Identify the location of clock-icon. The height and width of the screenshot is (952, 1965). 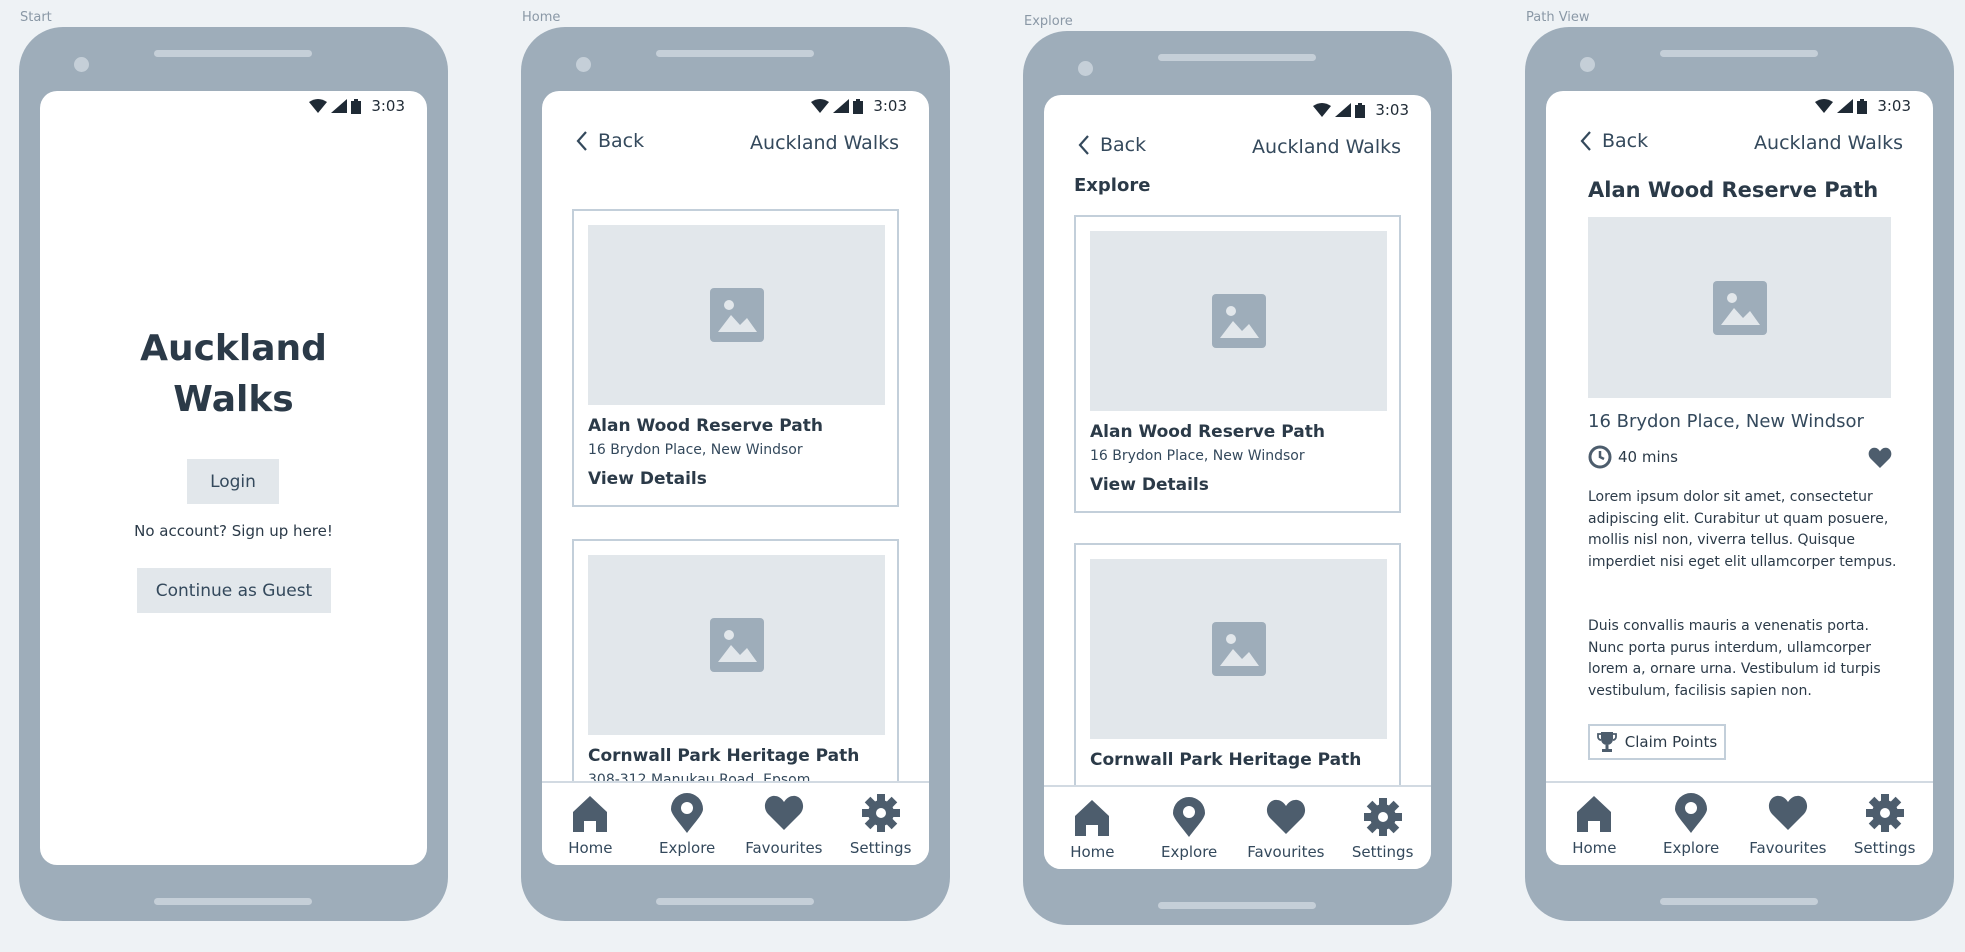
(1600, 457).